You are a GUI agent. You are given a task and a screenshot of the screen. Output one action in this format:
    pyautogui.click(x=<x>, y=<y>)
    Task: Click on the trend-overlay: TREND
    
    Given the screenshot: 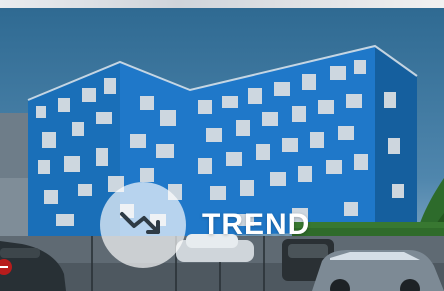 What is the action you would take?
    pyautogui.click(x=205, y=225)
    